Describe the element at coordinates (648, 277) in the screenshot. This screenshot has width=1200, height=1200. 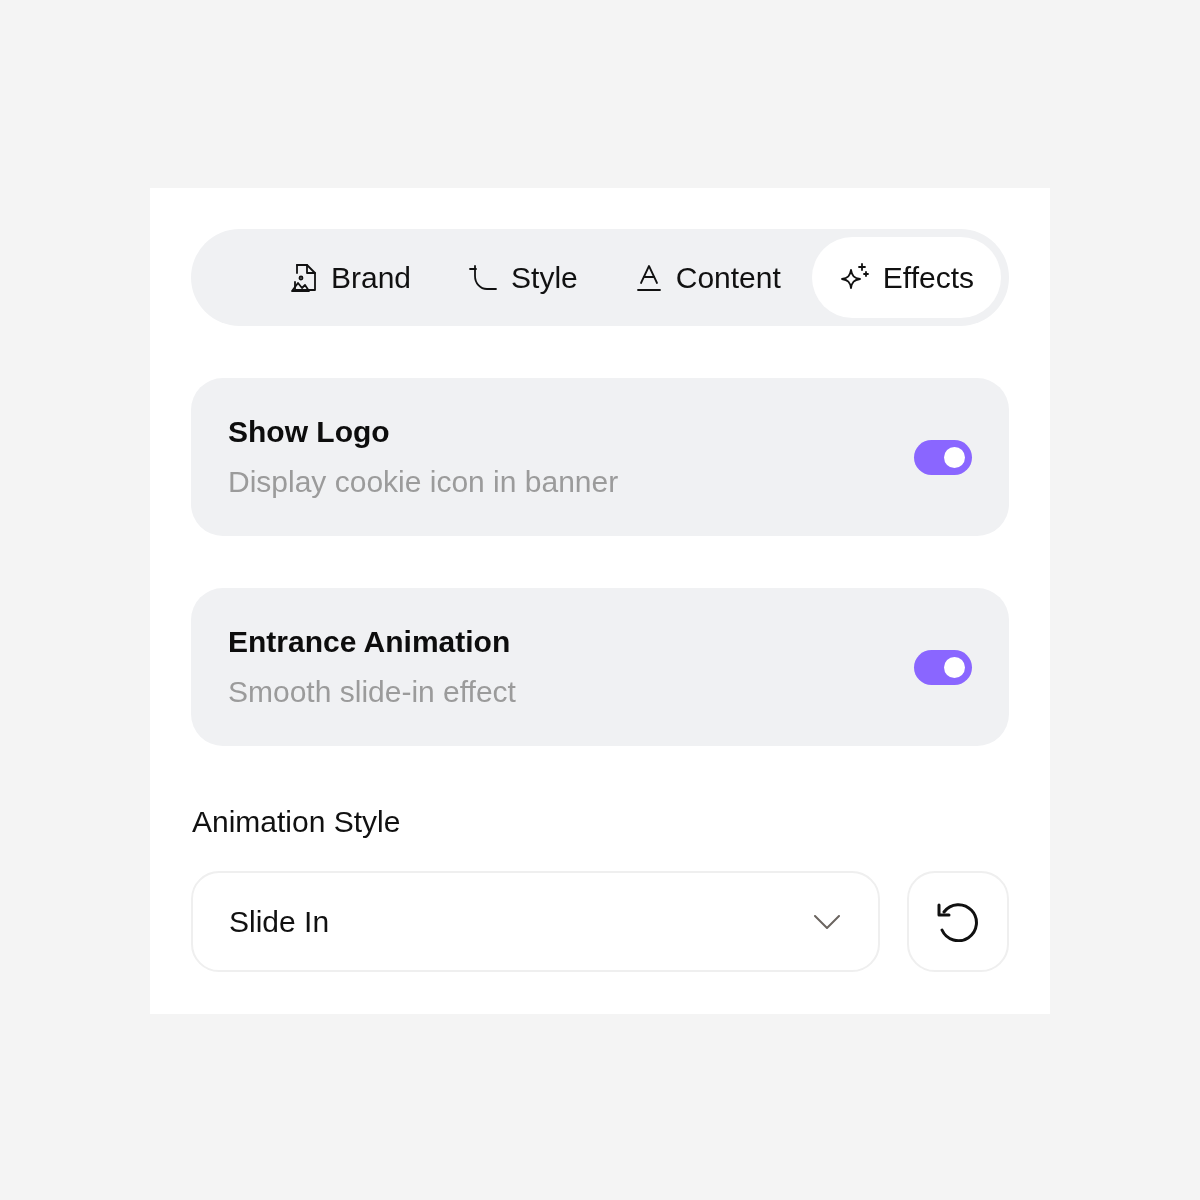
I see `text-icon` at that location.